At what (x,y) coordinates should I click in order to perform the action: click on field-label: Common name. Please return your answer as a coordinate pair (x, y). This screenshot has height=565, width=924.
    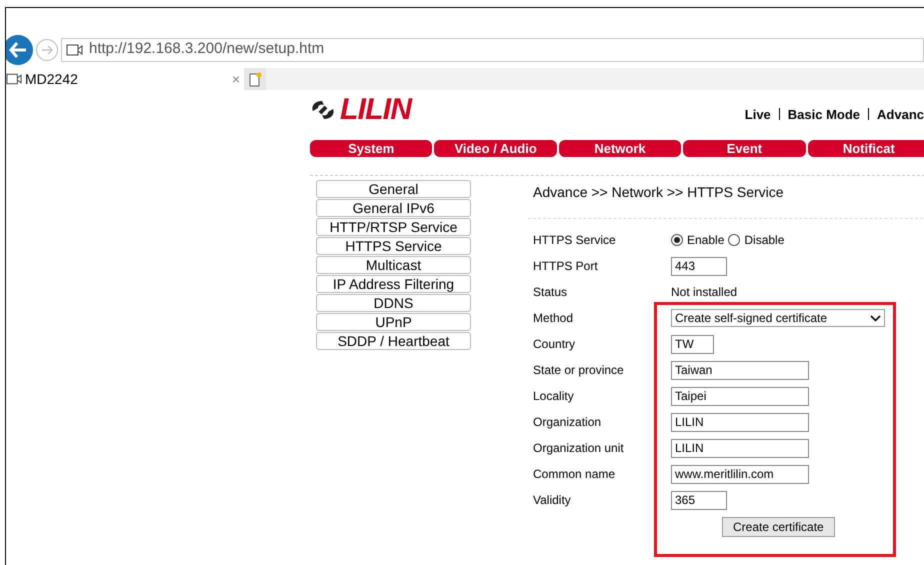
    Looking at the image, I should click on (574, 474).